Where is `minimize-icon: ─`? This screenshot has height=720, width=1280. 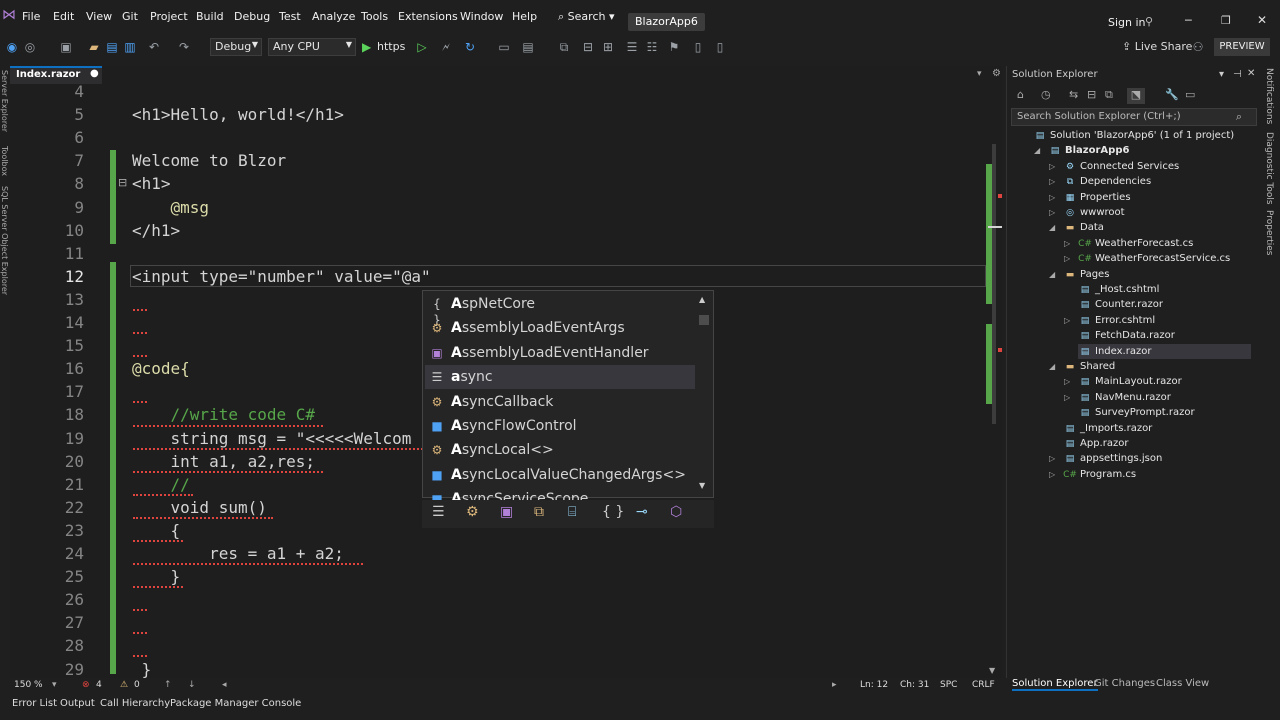 minimize-icon: ─ is located at coordinates (1188, 20).